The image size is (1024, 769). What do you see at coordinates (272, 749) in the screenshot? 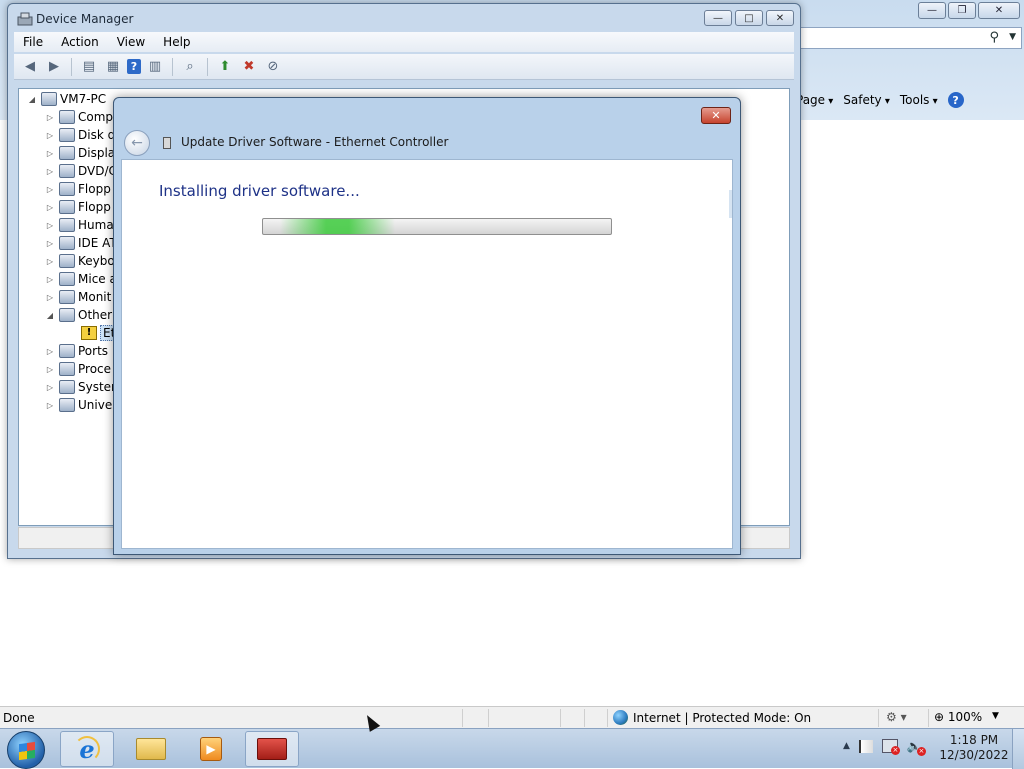
I see `taskbar-device-manager` at bounding box center [272, 749].